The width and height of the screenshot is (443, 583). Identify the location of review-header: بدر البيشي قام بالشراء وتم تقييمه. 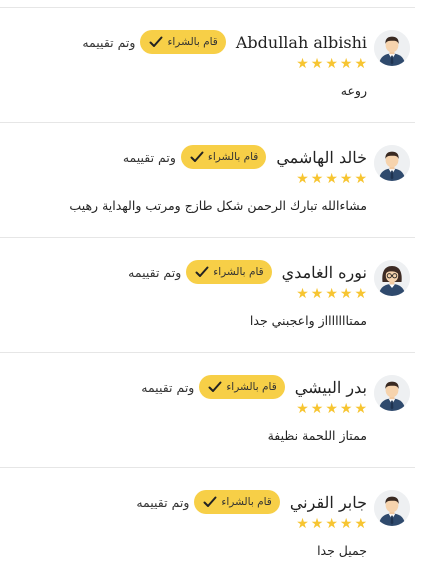
(254, 387).